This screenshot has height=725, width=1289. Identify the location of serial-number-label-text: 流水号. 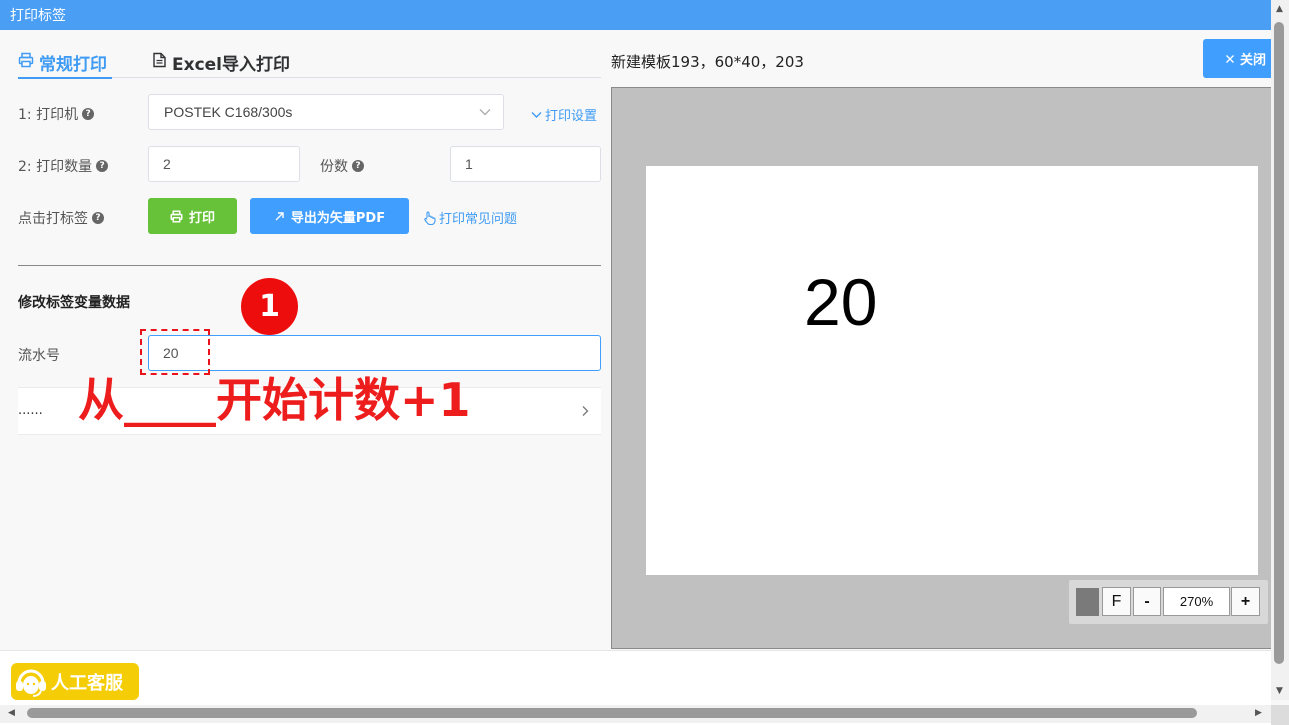
(39, 356).